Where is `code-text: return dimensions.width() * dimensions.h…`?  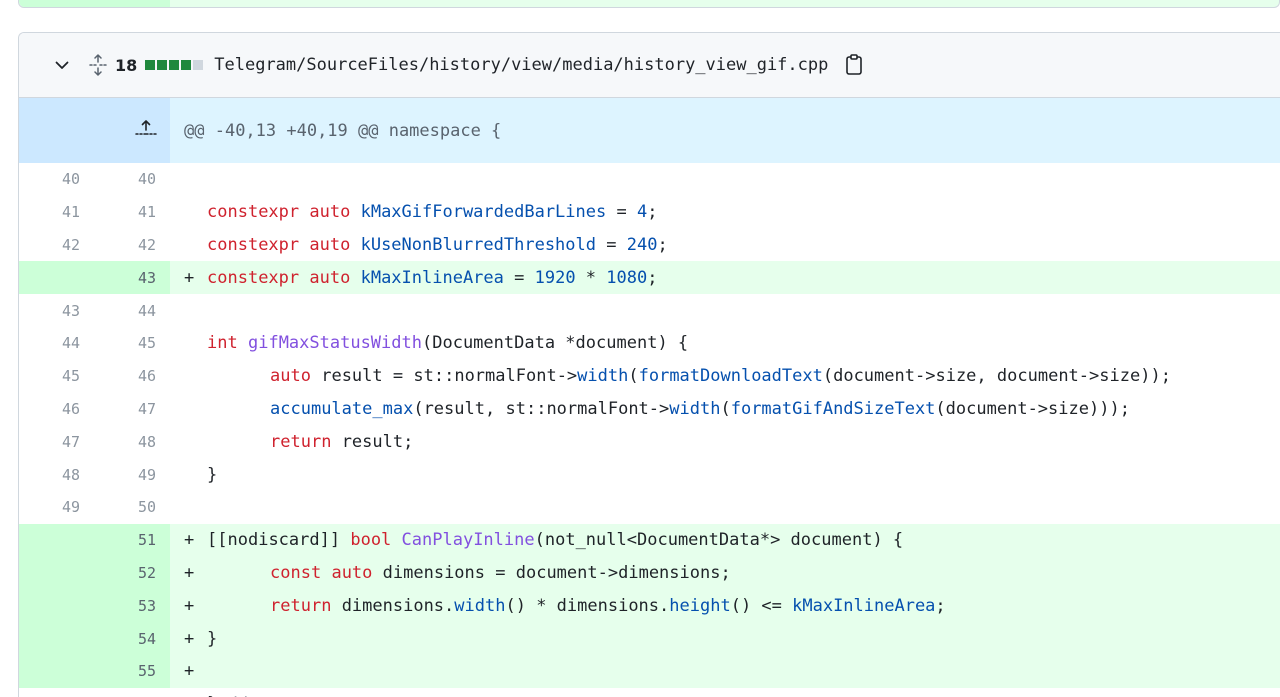 code-text: return dimensions.width() * dimensions.h… is located at coordinates (608, 605).